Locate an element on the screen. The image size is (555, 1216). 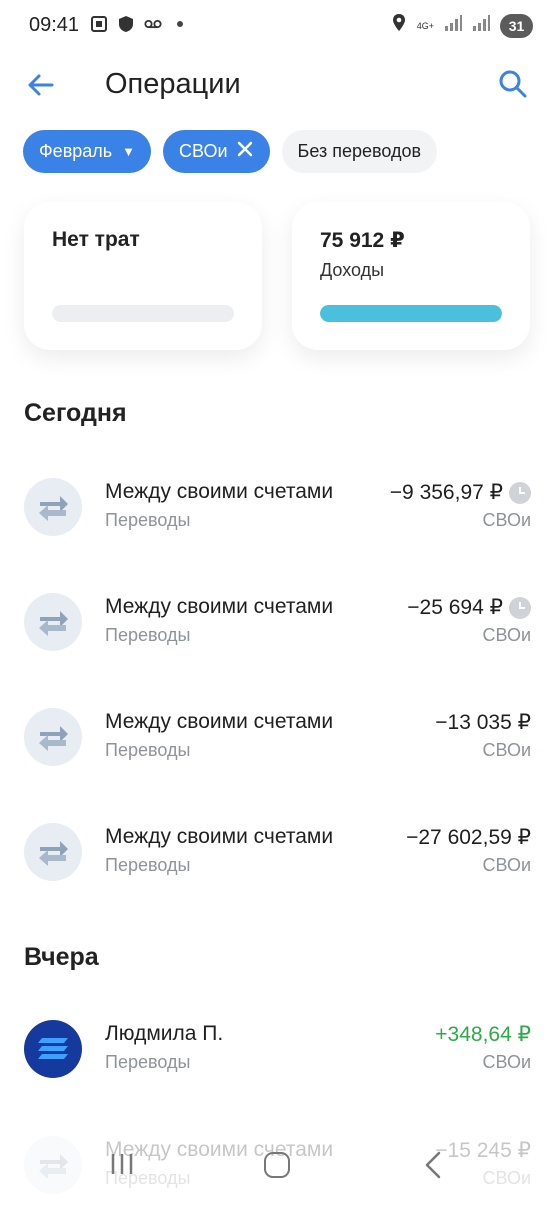
status-bar: 09:41 4G+ 31 is located at coordinates (277, 26).